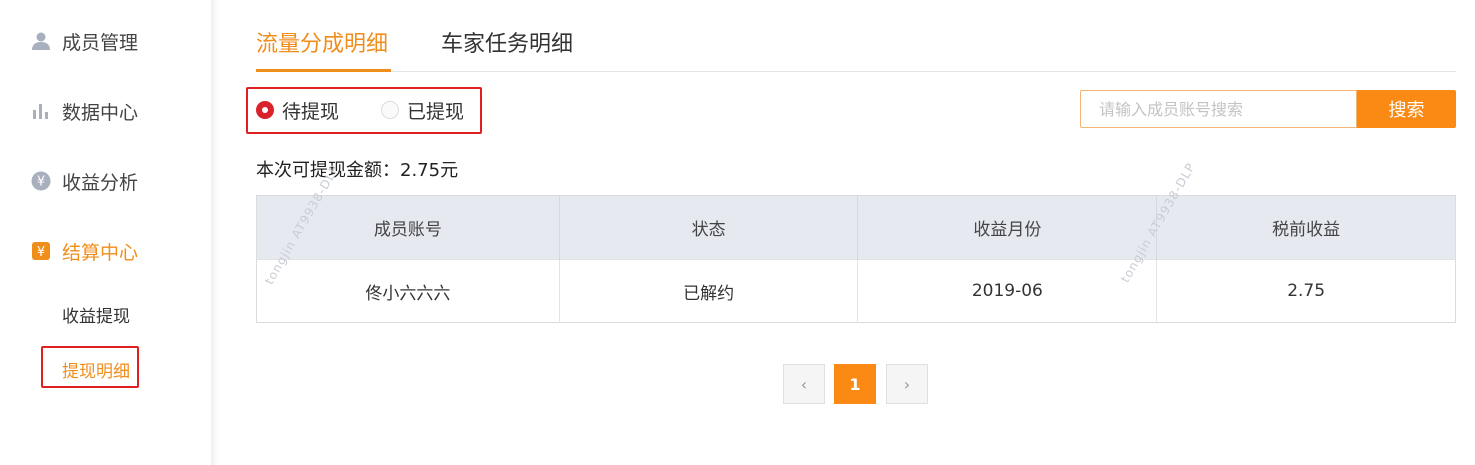 The width and height of the screenshot is (1475, 465). What do you see at coordinates (357, 170) in the screenshot?
I see `withdrawable-amount: 本次可提现金额：2.75元` at bounding box center [357, 170].